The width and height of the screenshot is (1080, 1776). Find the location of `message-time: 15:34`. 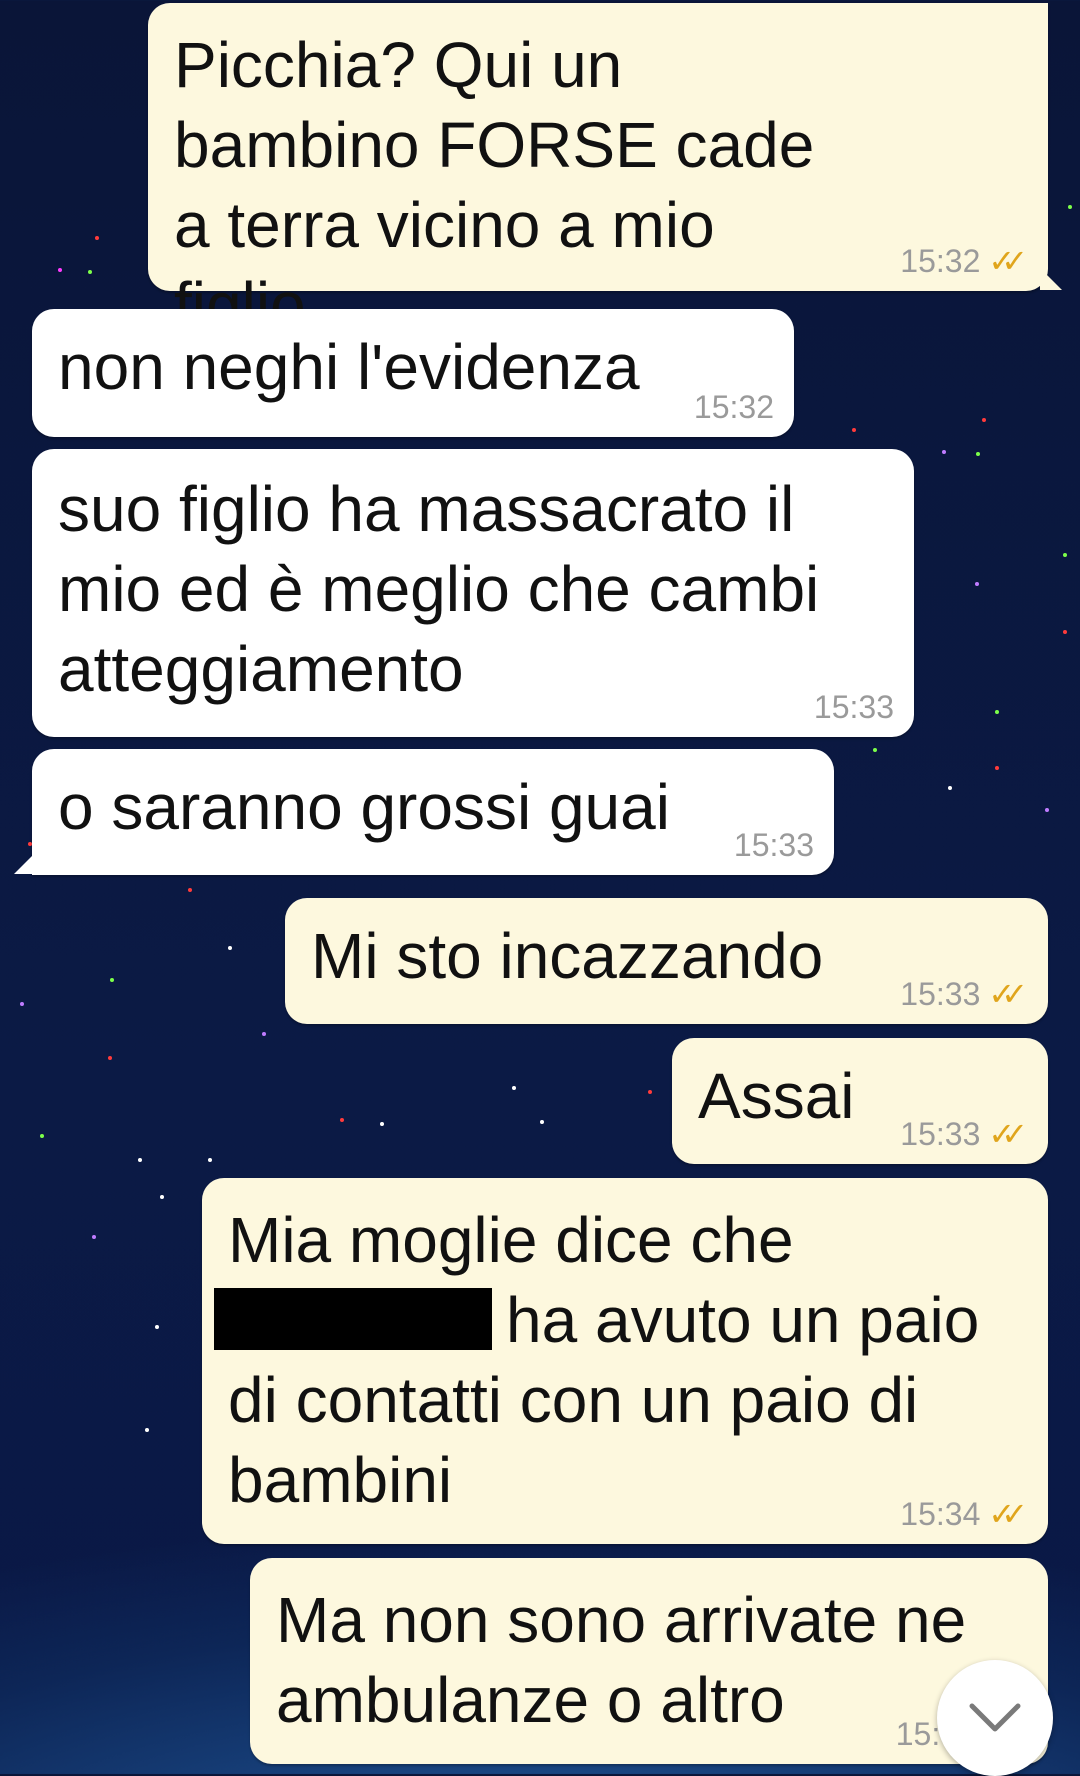

message-time: 15:34 is located at coordinates (940, 1514).